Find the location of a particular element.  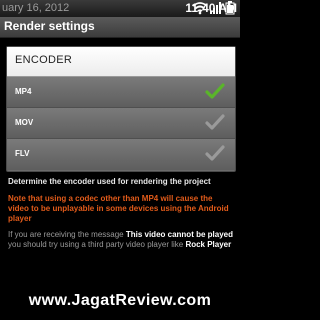

msg-bold-2: Rock Player is located at coordinates (208, 244).